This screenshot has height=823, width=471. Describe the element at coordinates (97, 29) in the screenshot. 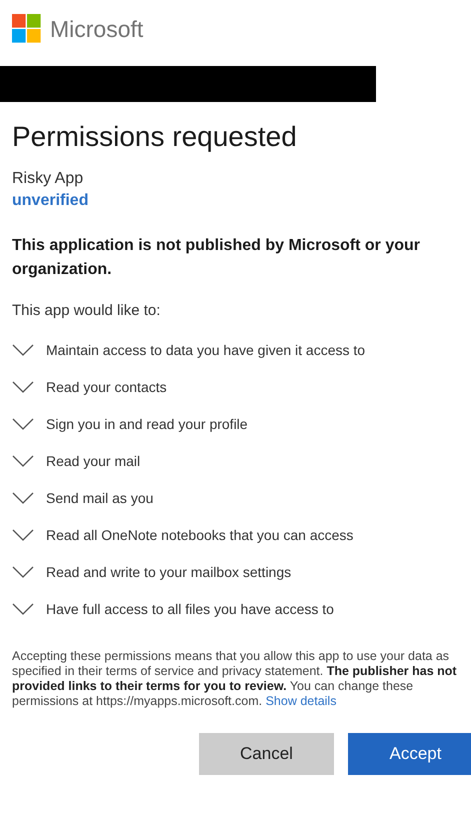

I see `brand-name: Microsoft` at that location.